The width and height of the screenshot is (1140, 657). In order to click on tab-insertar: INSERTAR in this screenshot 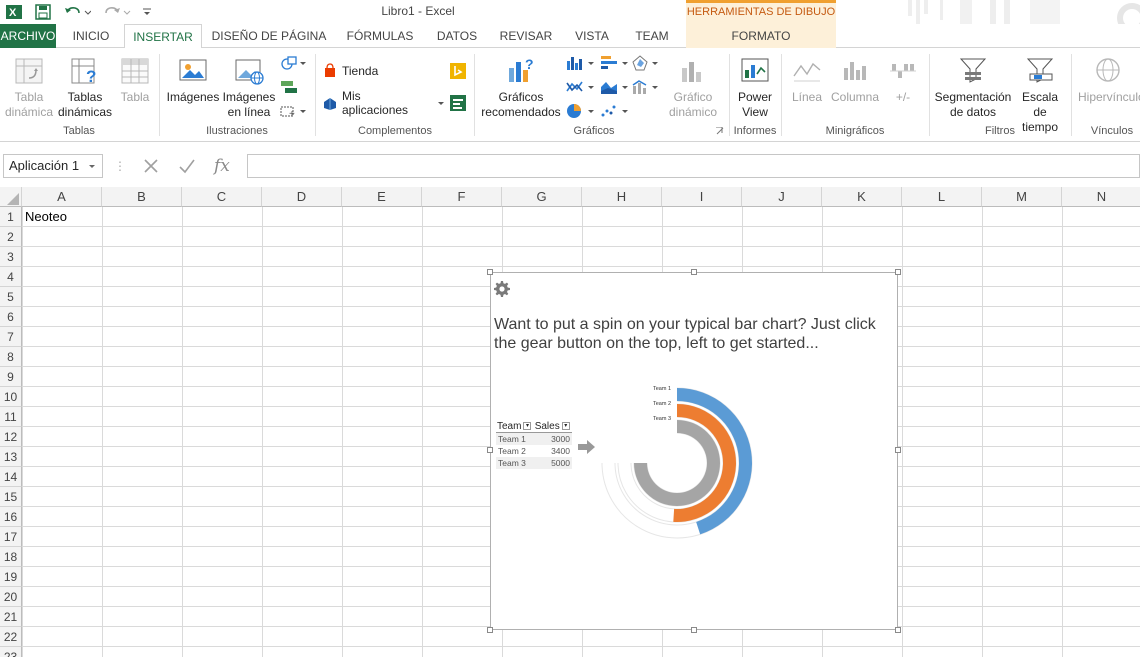, I will do `click(163, 36)`.